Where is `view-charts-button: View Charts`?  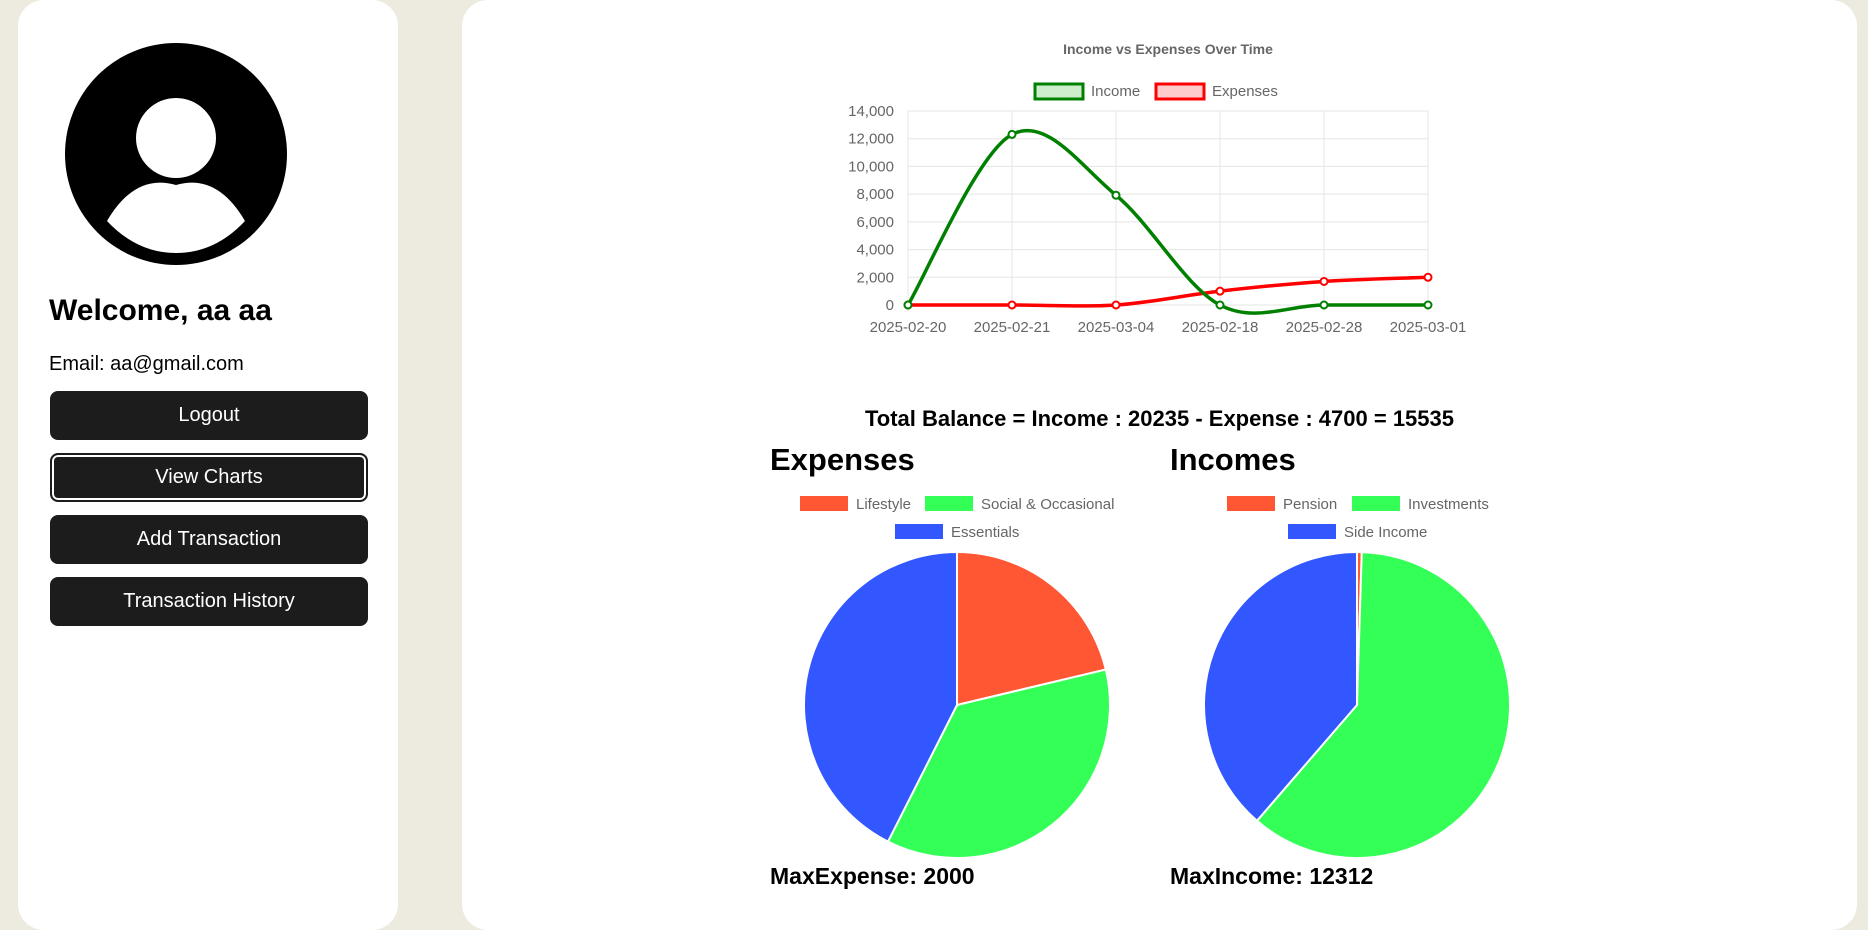 view-charts-button: View Charts is located at coordinates (209, 477).